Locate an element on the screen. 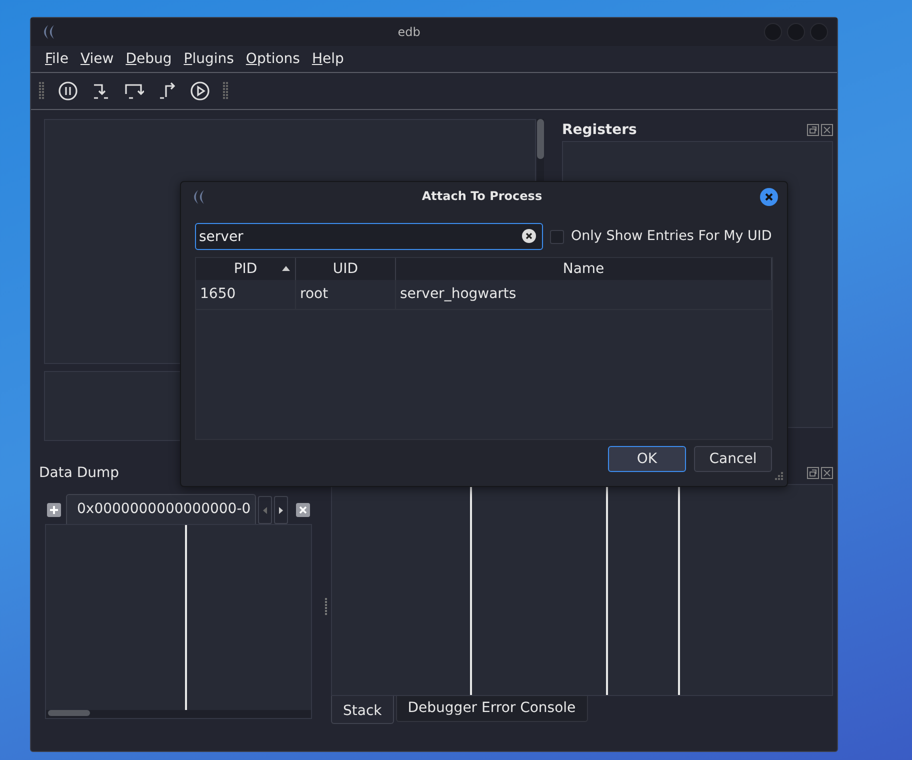 The height and width of the screenshot is (760, 912). plus-icon is located at coordinates (54, 510).